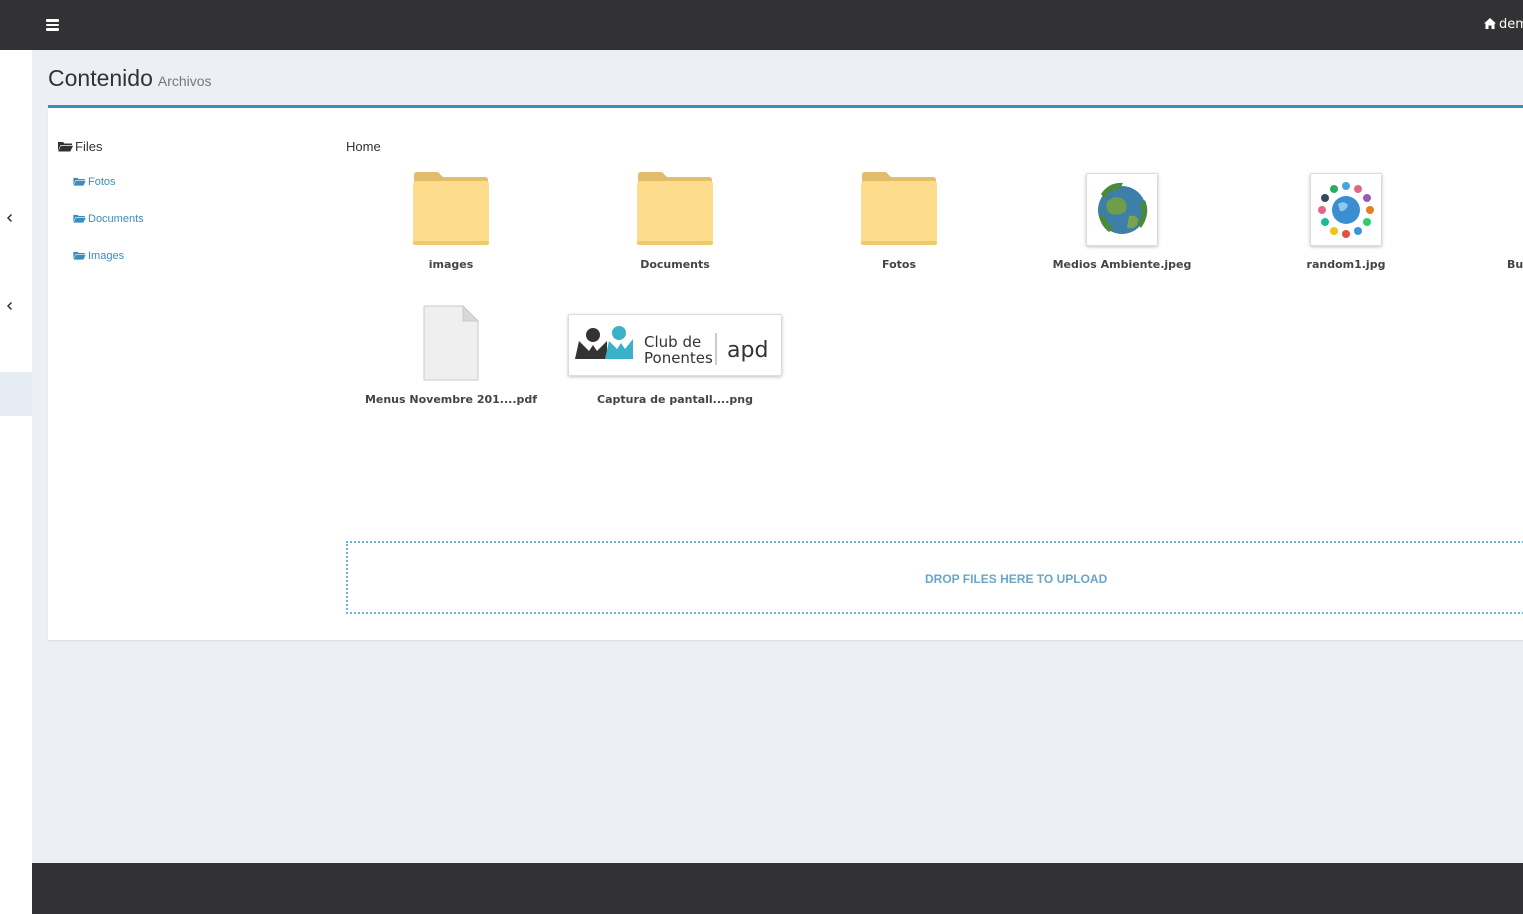 The width and height of the screenshot is (1523, 914). Describe the element at coordinates (184, 81) in the screenshot. I see `page-subtitle: Archivos` at that location.